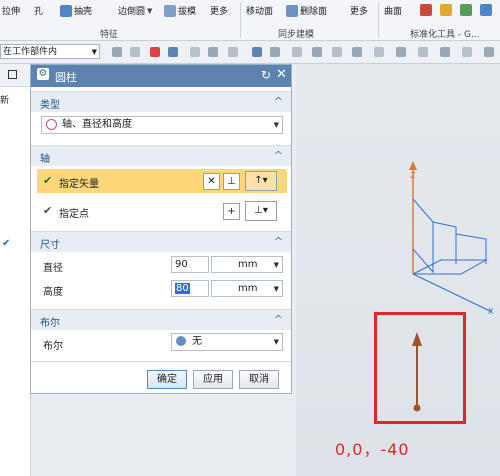  What do you see at coordinates (259, 10) in the screenshot?
I see `move-face-button: 移动面` at bounding box center [259, 10].